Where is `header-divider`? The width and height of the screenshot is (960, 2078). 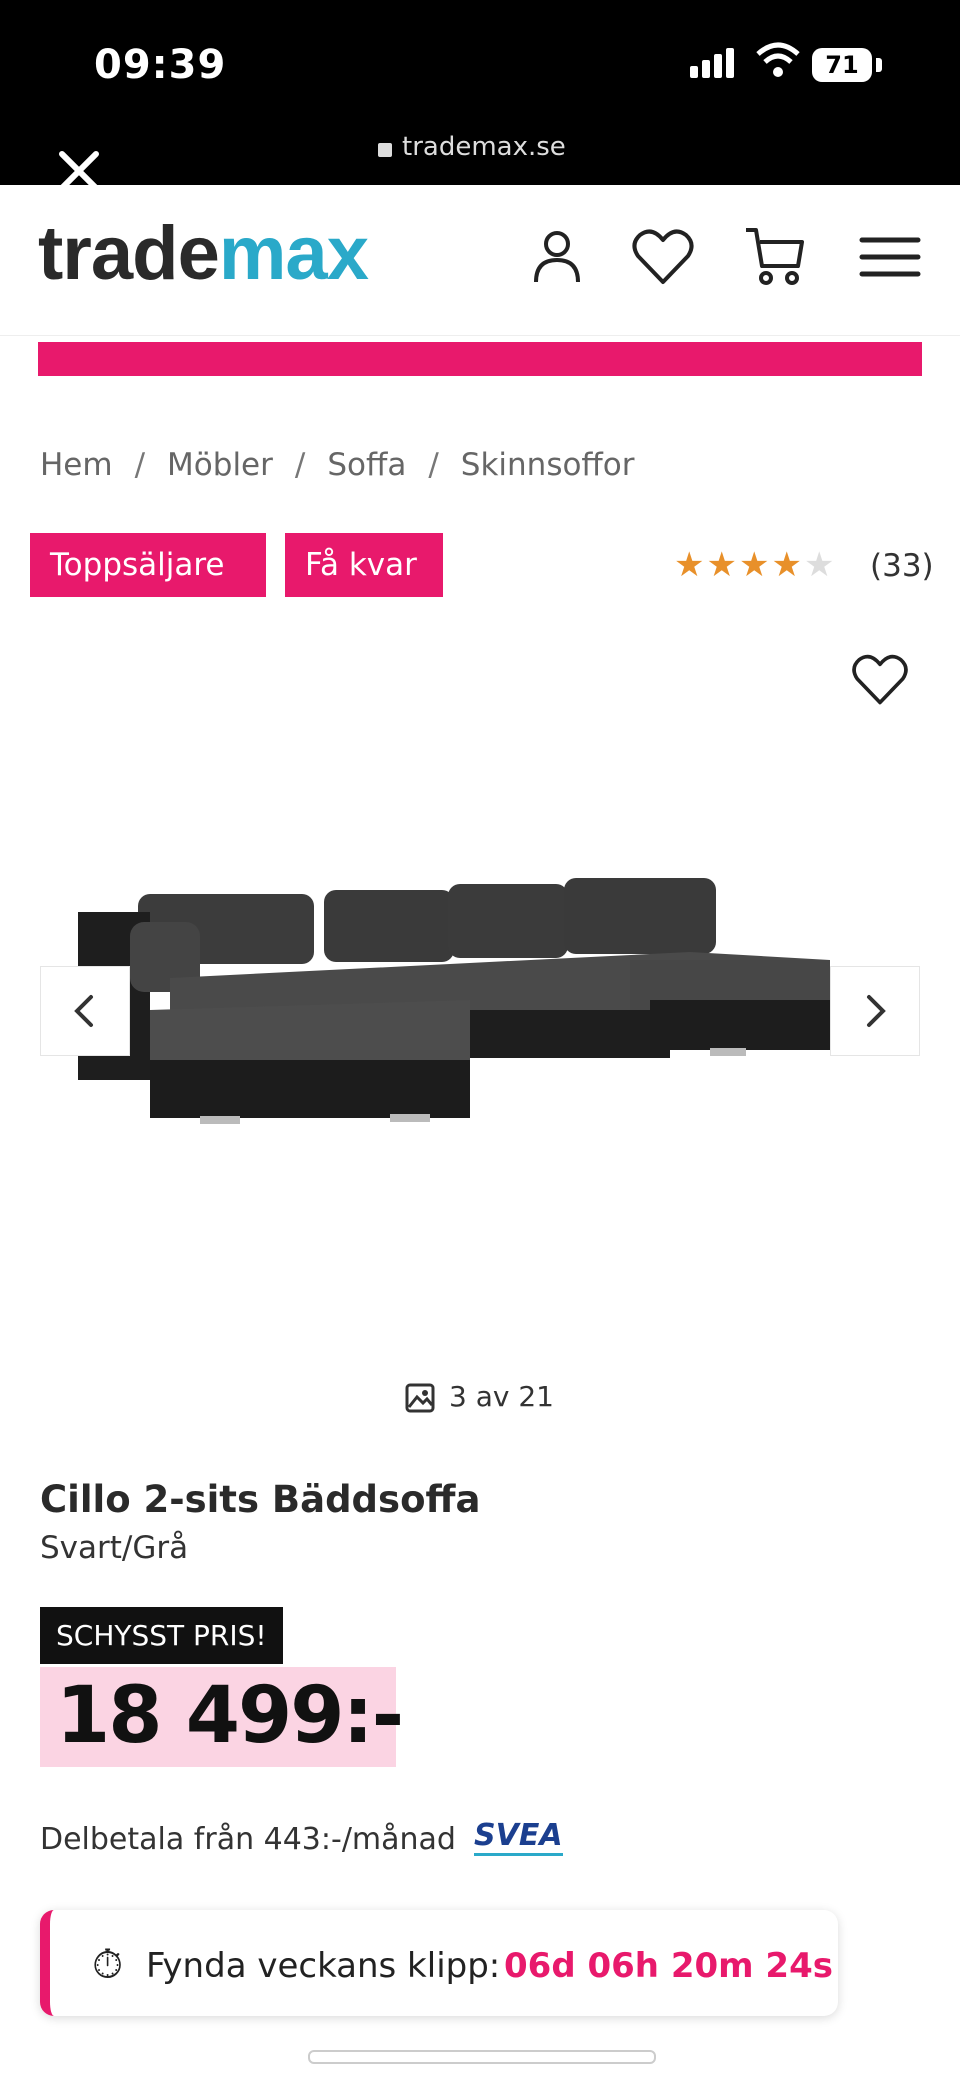 header-divider is located at coordinates (480, 335).